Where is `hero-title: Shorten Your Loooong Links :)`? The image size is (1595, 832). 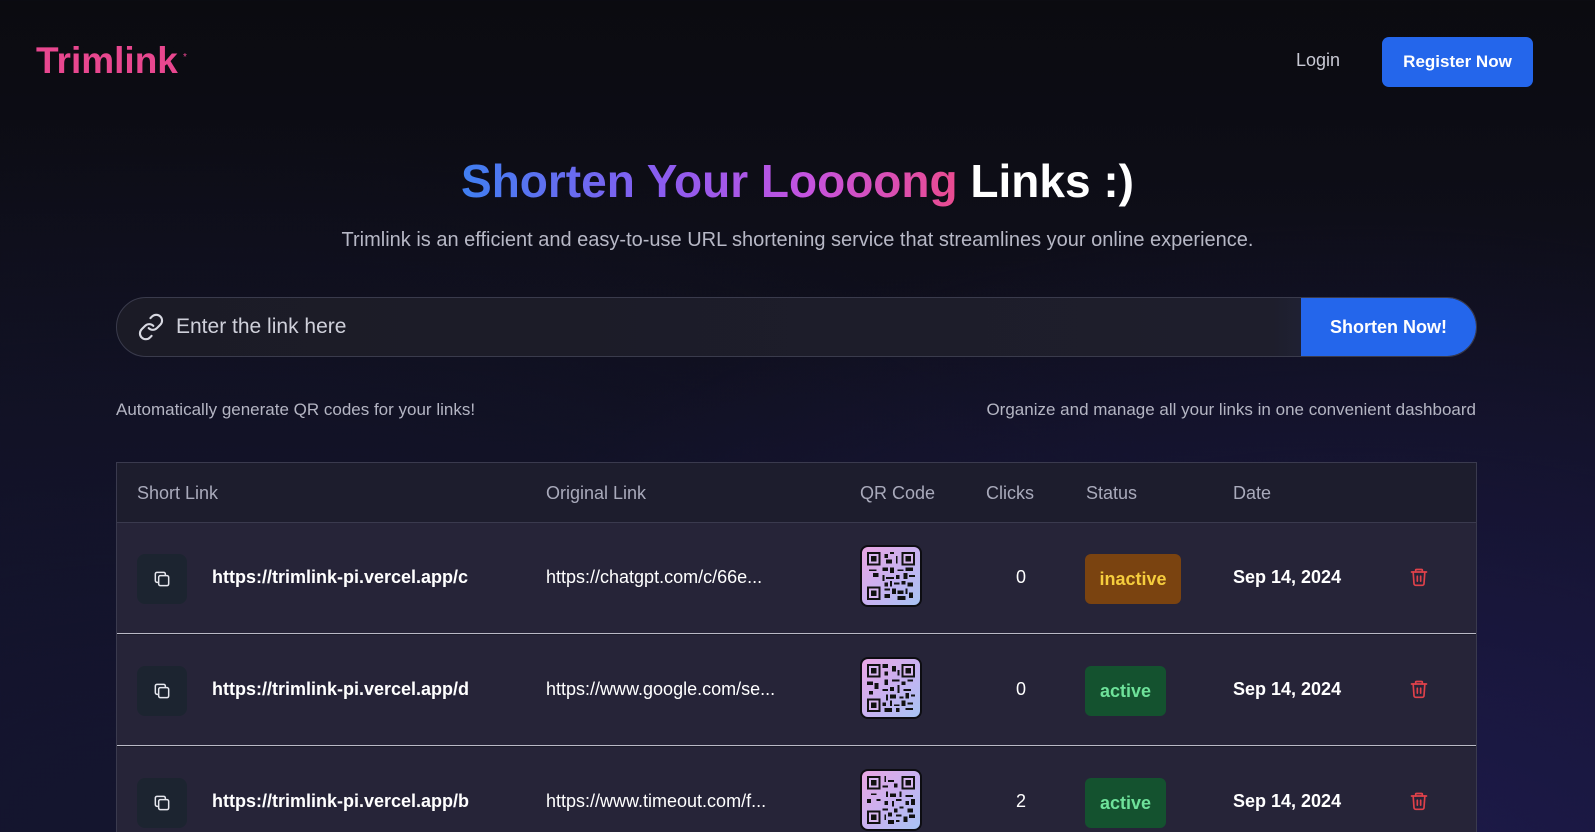
hero-title: Shorten Your Loooong Links :) is located at coordinates (797, 181).